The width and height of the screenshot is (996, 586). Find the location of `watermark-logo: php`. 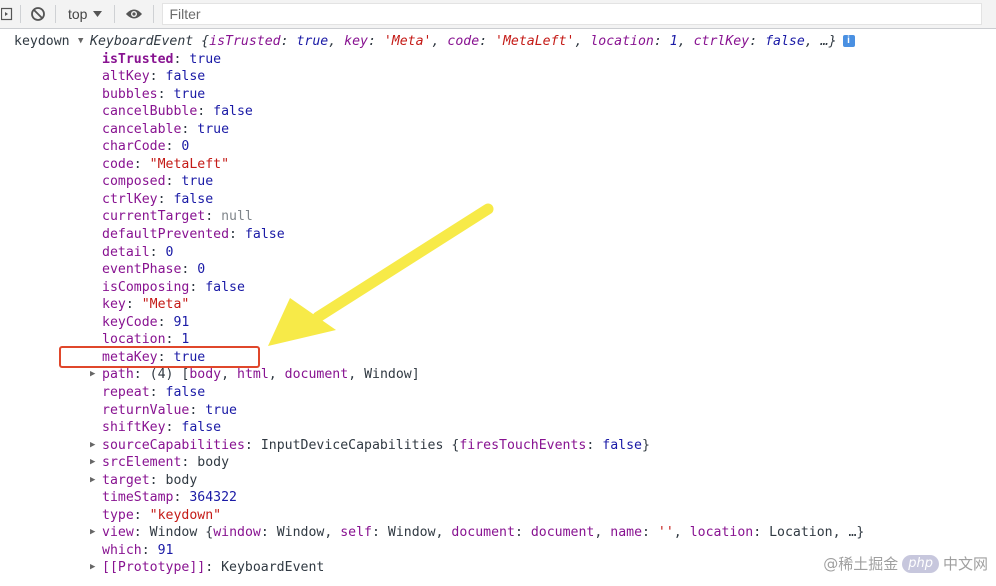

watermark-logo: php is located at coordinates (920, 563).